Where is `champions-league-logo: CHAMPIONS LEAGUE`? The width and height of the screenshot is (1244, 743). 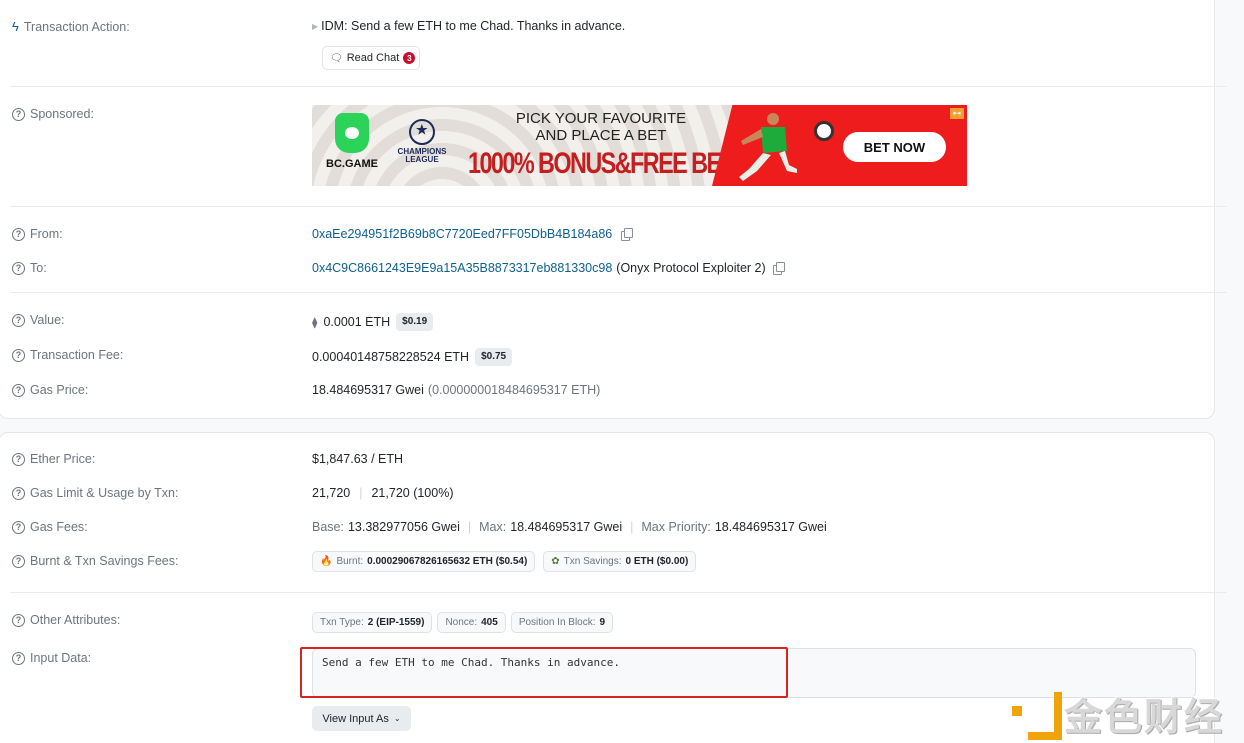
champions-league-logo: CHAMPIONS LEAGUE is located at coordinates (422, 142).